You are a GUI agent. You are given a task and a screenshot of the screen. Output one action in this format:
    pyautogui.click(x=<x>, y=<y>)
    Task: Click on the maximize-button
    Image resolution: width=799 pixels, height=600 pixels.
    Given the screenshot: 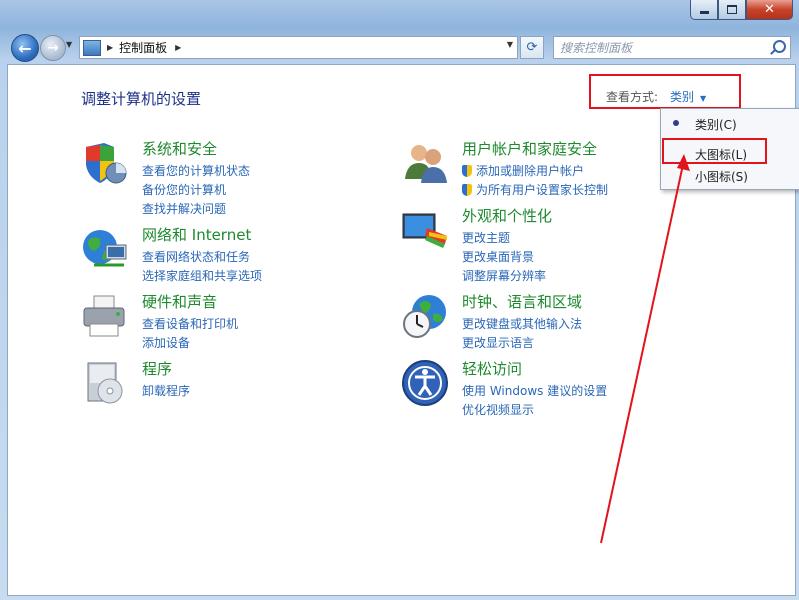 What is the action you would take?
    pyautogui.click(x=732, y=10)
    